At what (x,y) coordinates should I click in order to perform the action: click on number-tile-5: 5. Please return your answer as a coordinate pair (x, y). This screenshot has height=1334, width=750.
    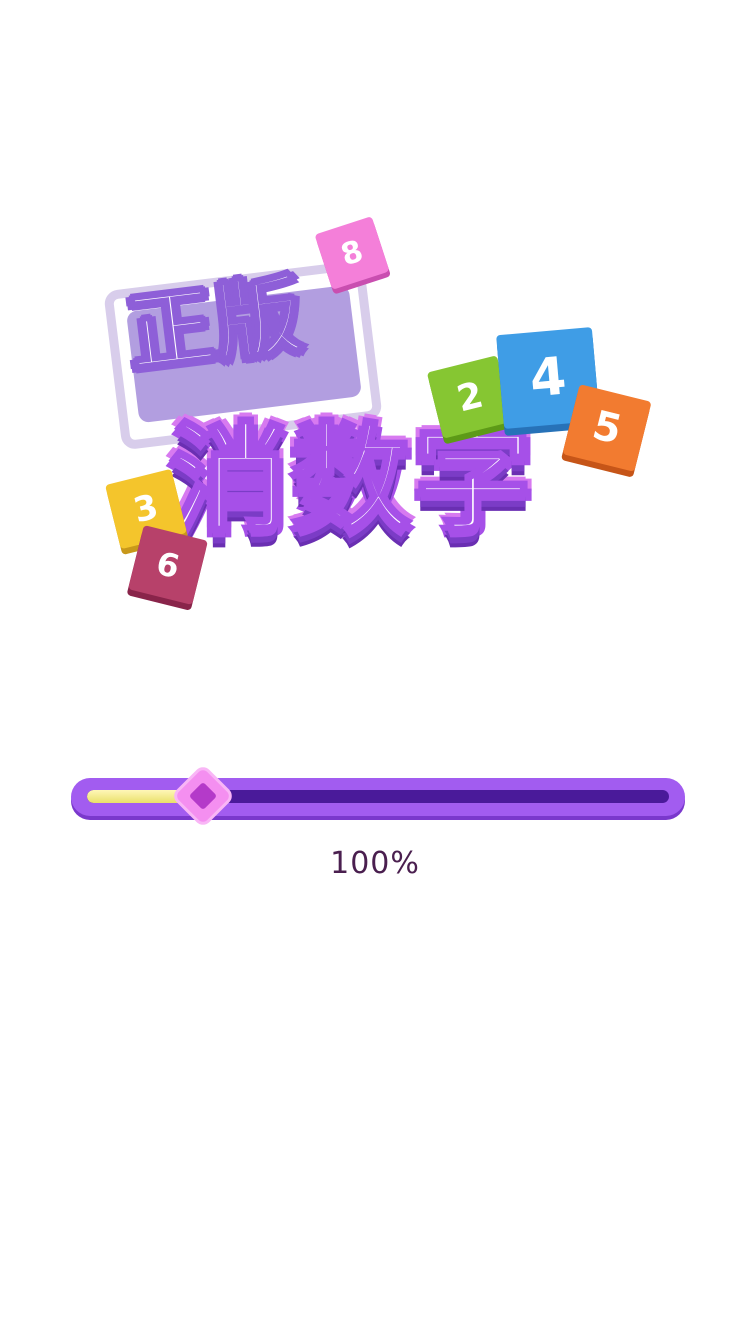
    Looking at the image, I should click on (607, 428).